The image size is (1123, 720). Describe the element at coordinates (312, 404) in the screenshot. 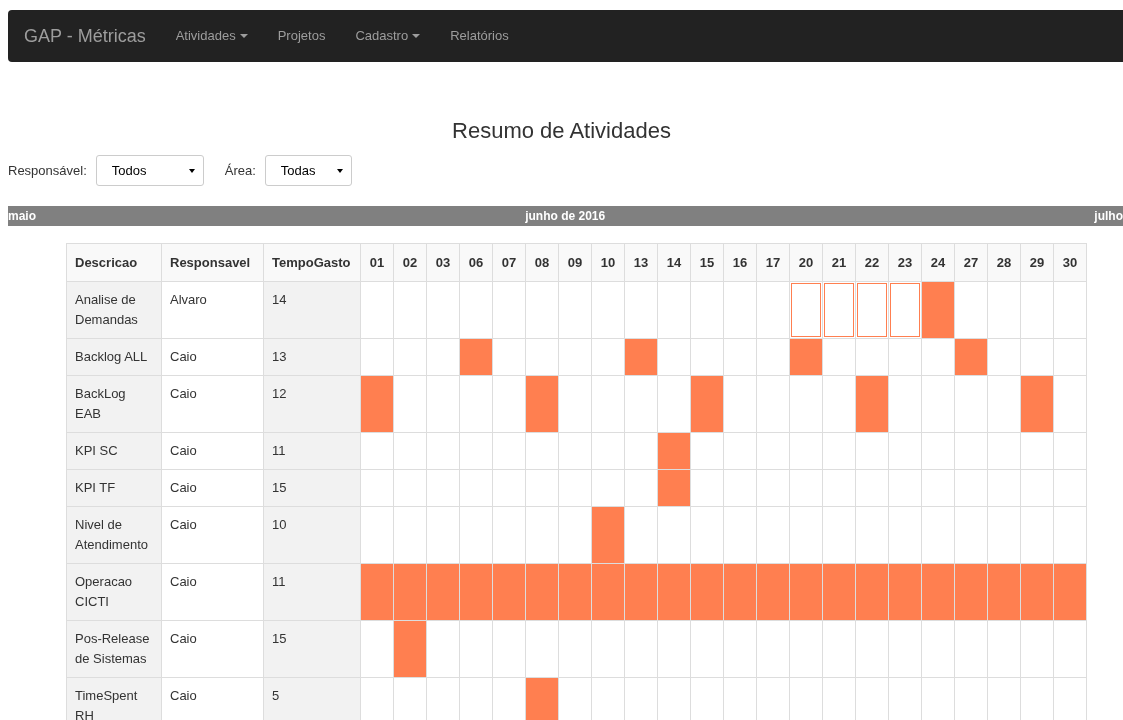

I see `table-cell: 12` at that location.